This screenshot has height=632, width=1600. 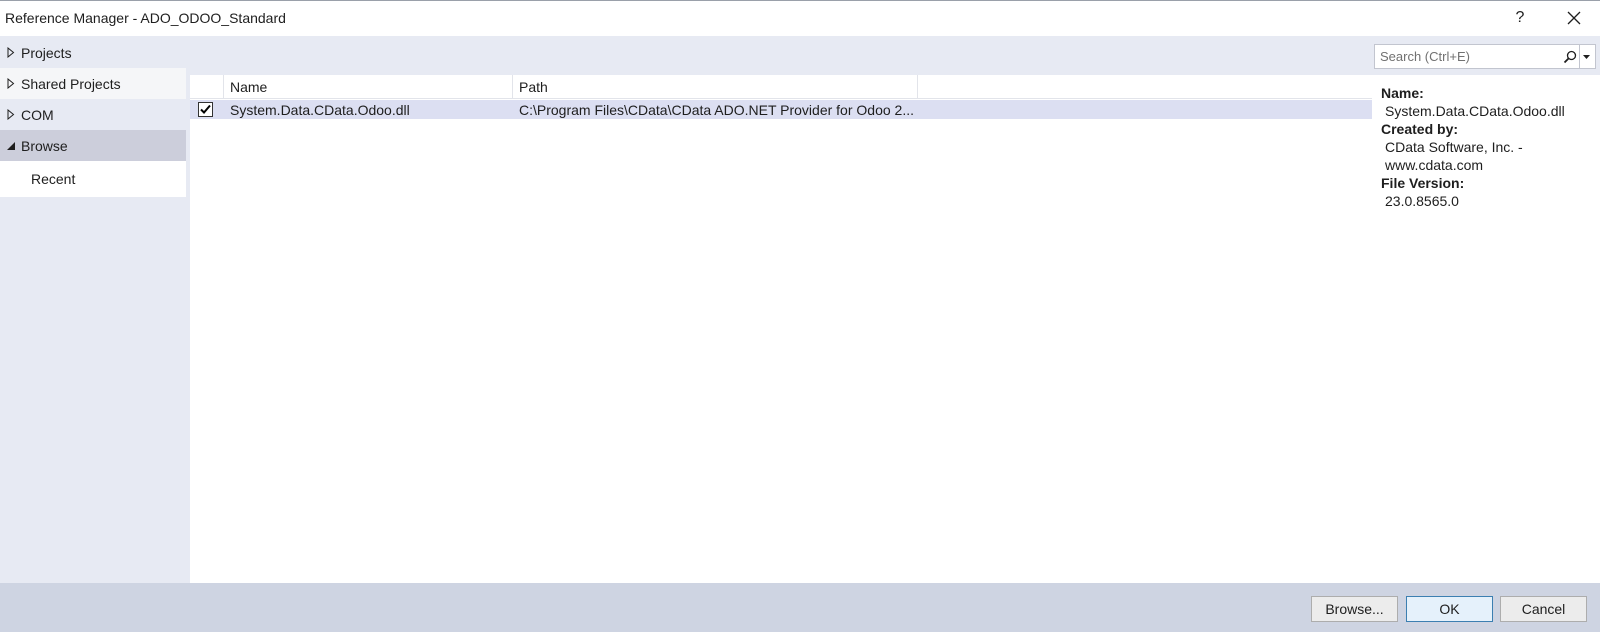 What do you see at coordinates (320, 109) in the screenshot?
I see `row-name: System.Data.CData.Odoo.dll` at bounding box center [320, 109].